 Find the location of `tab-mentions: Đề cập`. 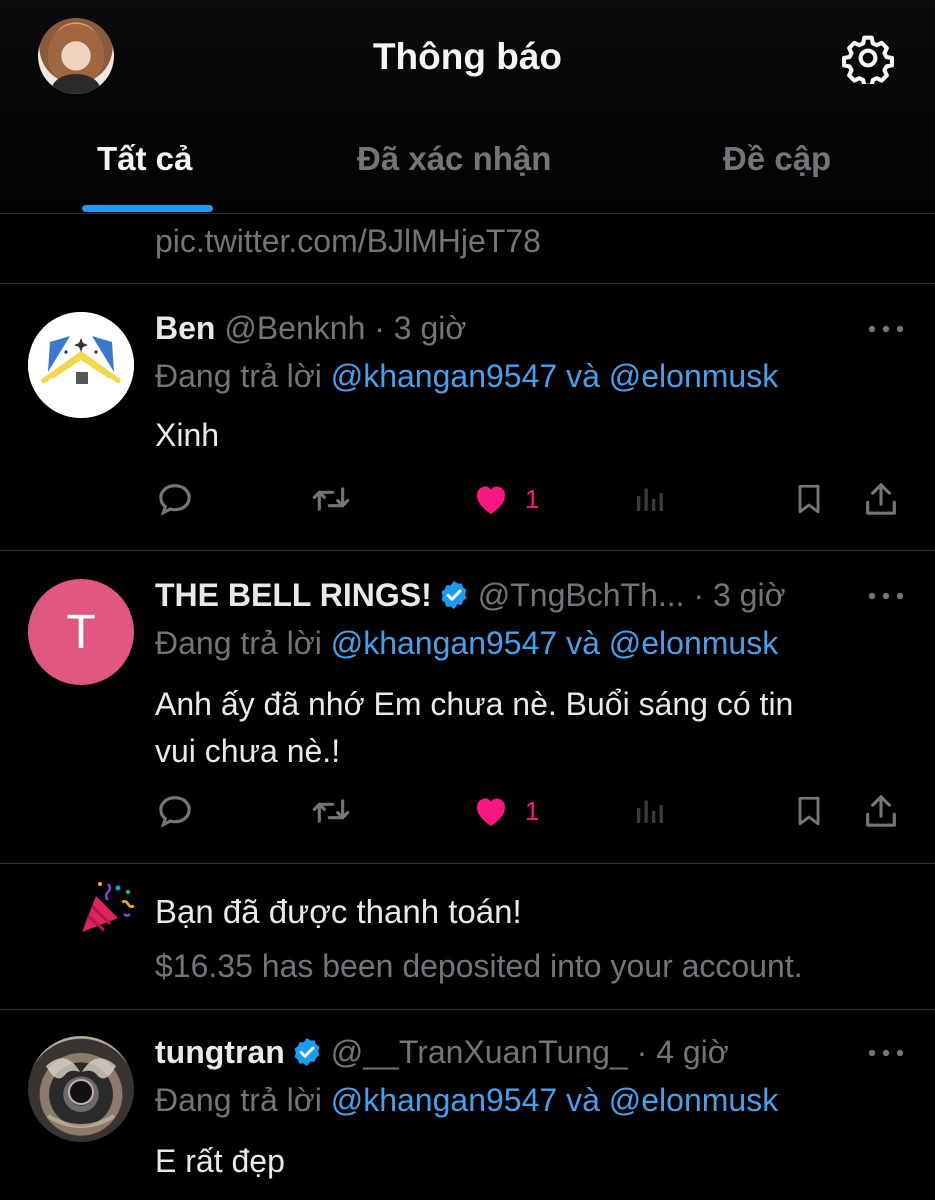

tab-mentions: Đề cập is located at coordinates (777, 159).